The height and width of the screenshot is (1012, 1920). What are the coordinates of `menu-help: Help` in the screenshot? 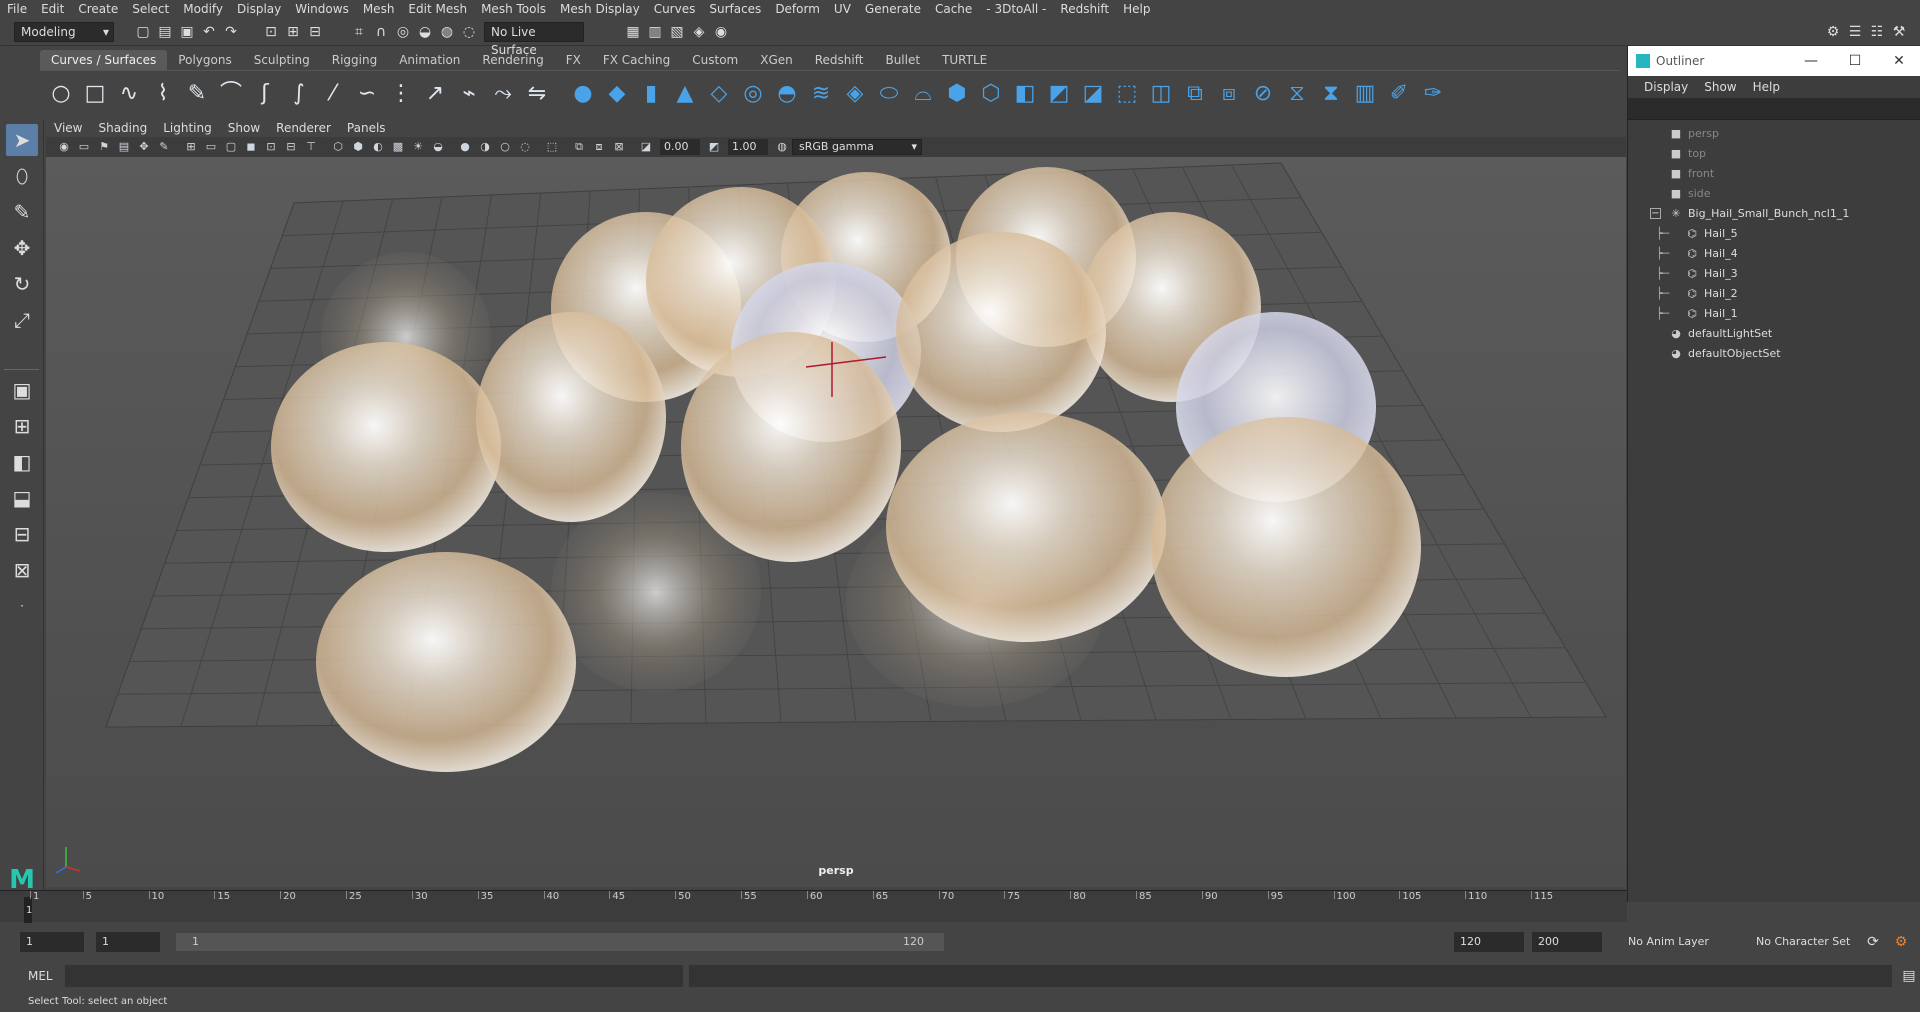 It's located at (1136, 9).